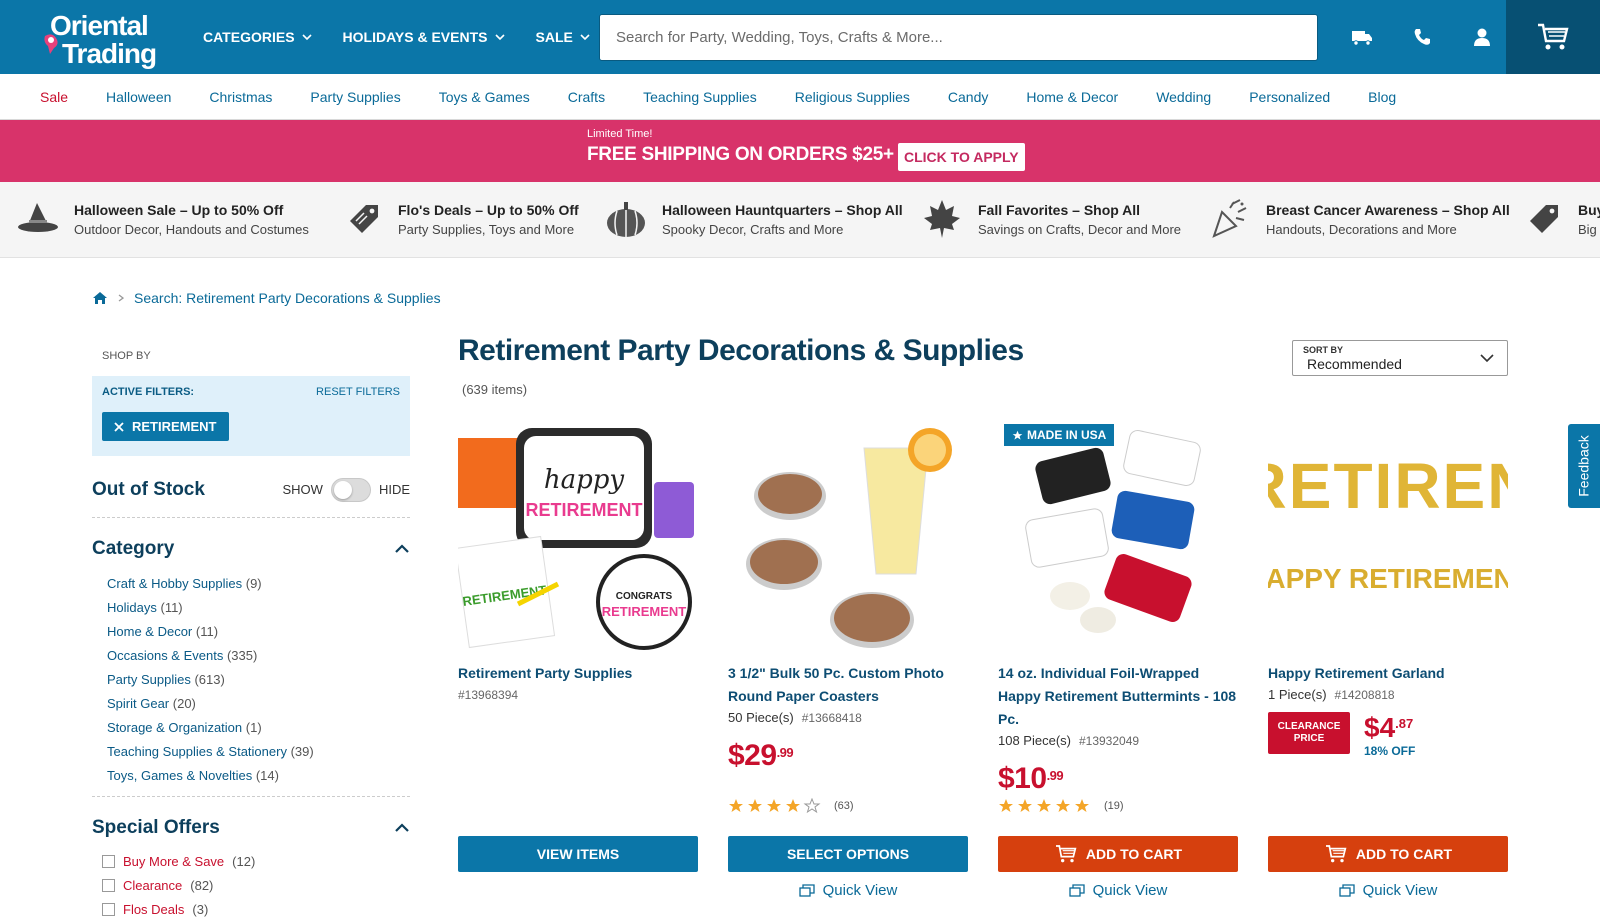 The height and width of the screenshot is (921, 1600). What do you see at coordinates (775, 806) in the screenshot?
I see `star-rating-icon` at bounding box center [775, 806].